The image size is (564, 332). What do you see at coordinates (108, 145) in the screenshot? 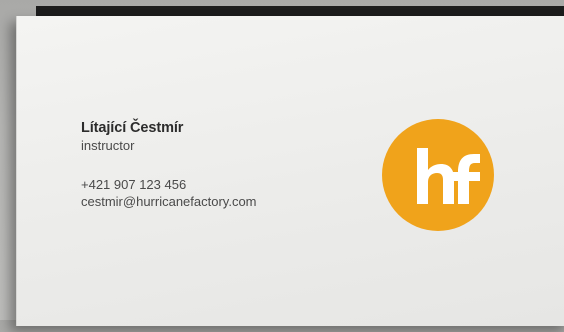
I see `person-role: instructor` at bounding box center [108, 145].